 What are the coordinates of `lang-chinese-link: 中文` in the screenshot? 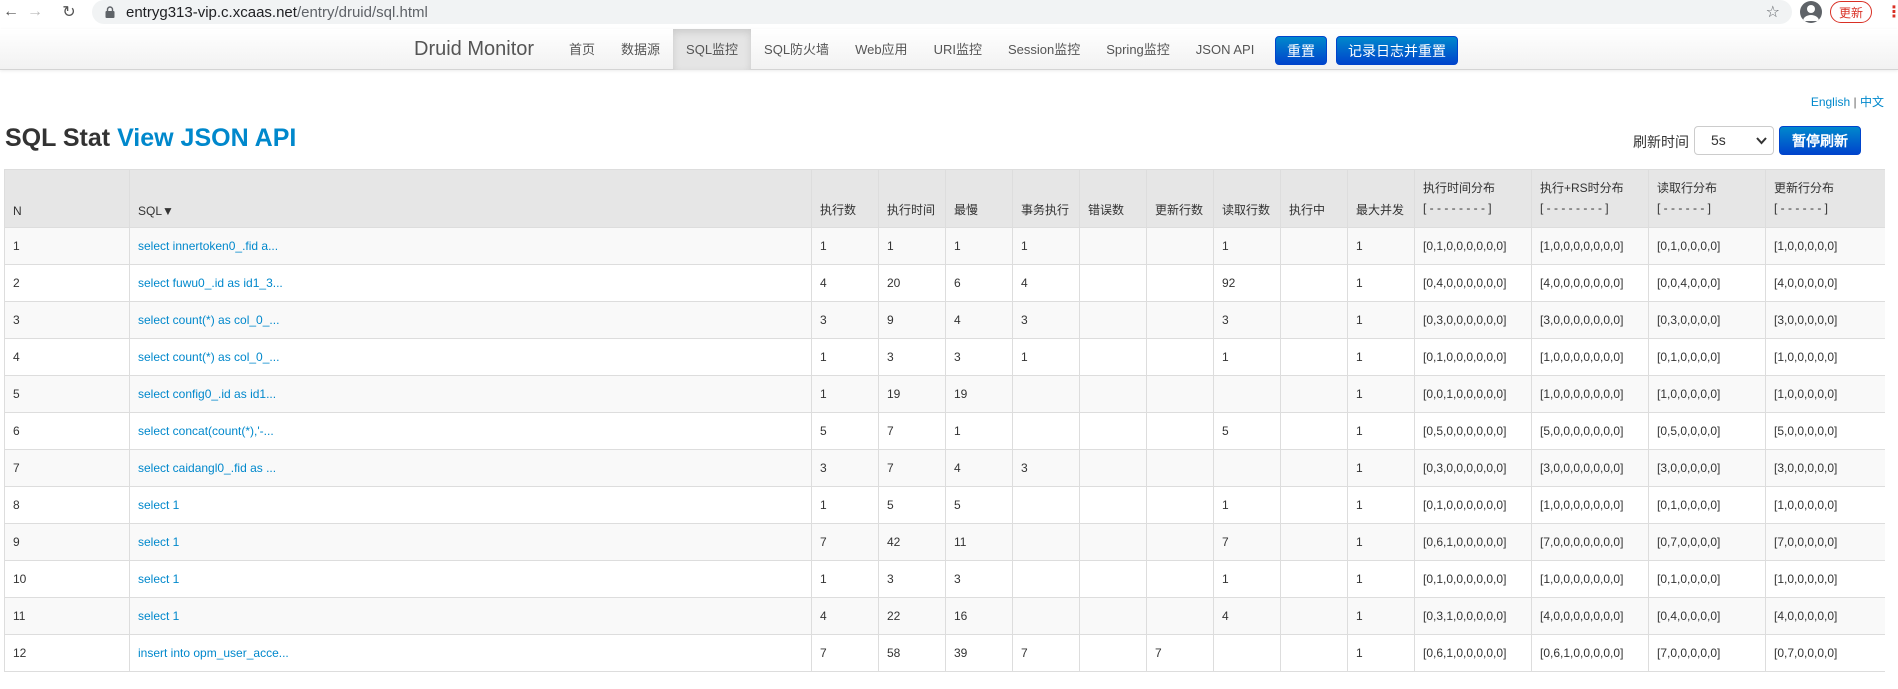 It's located at (1872, 102).